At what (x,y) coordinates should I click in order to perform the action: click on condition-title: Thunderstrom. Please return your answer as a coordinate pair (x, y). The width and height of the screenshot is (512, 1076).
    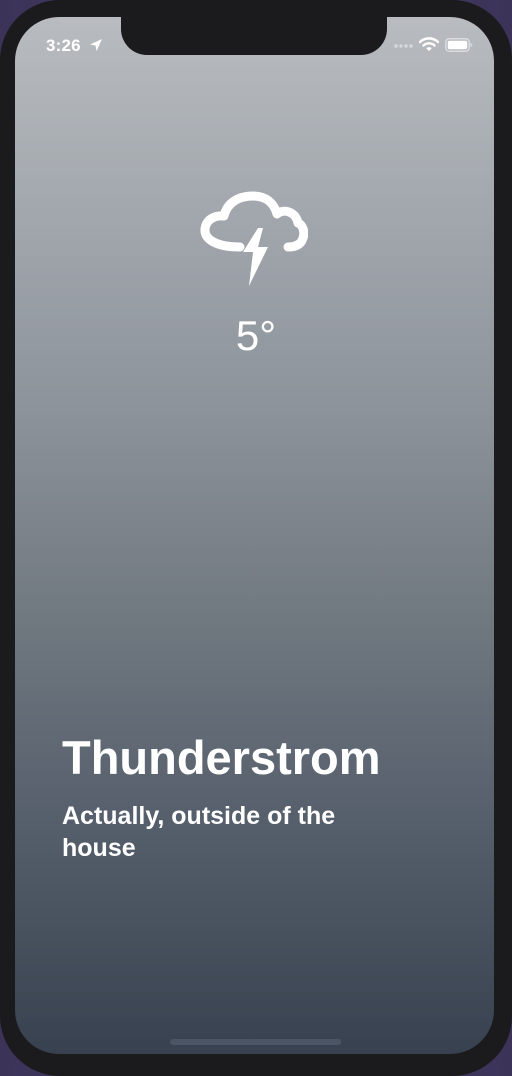
    Looking at the image, I should click on (221, 757).